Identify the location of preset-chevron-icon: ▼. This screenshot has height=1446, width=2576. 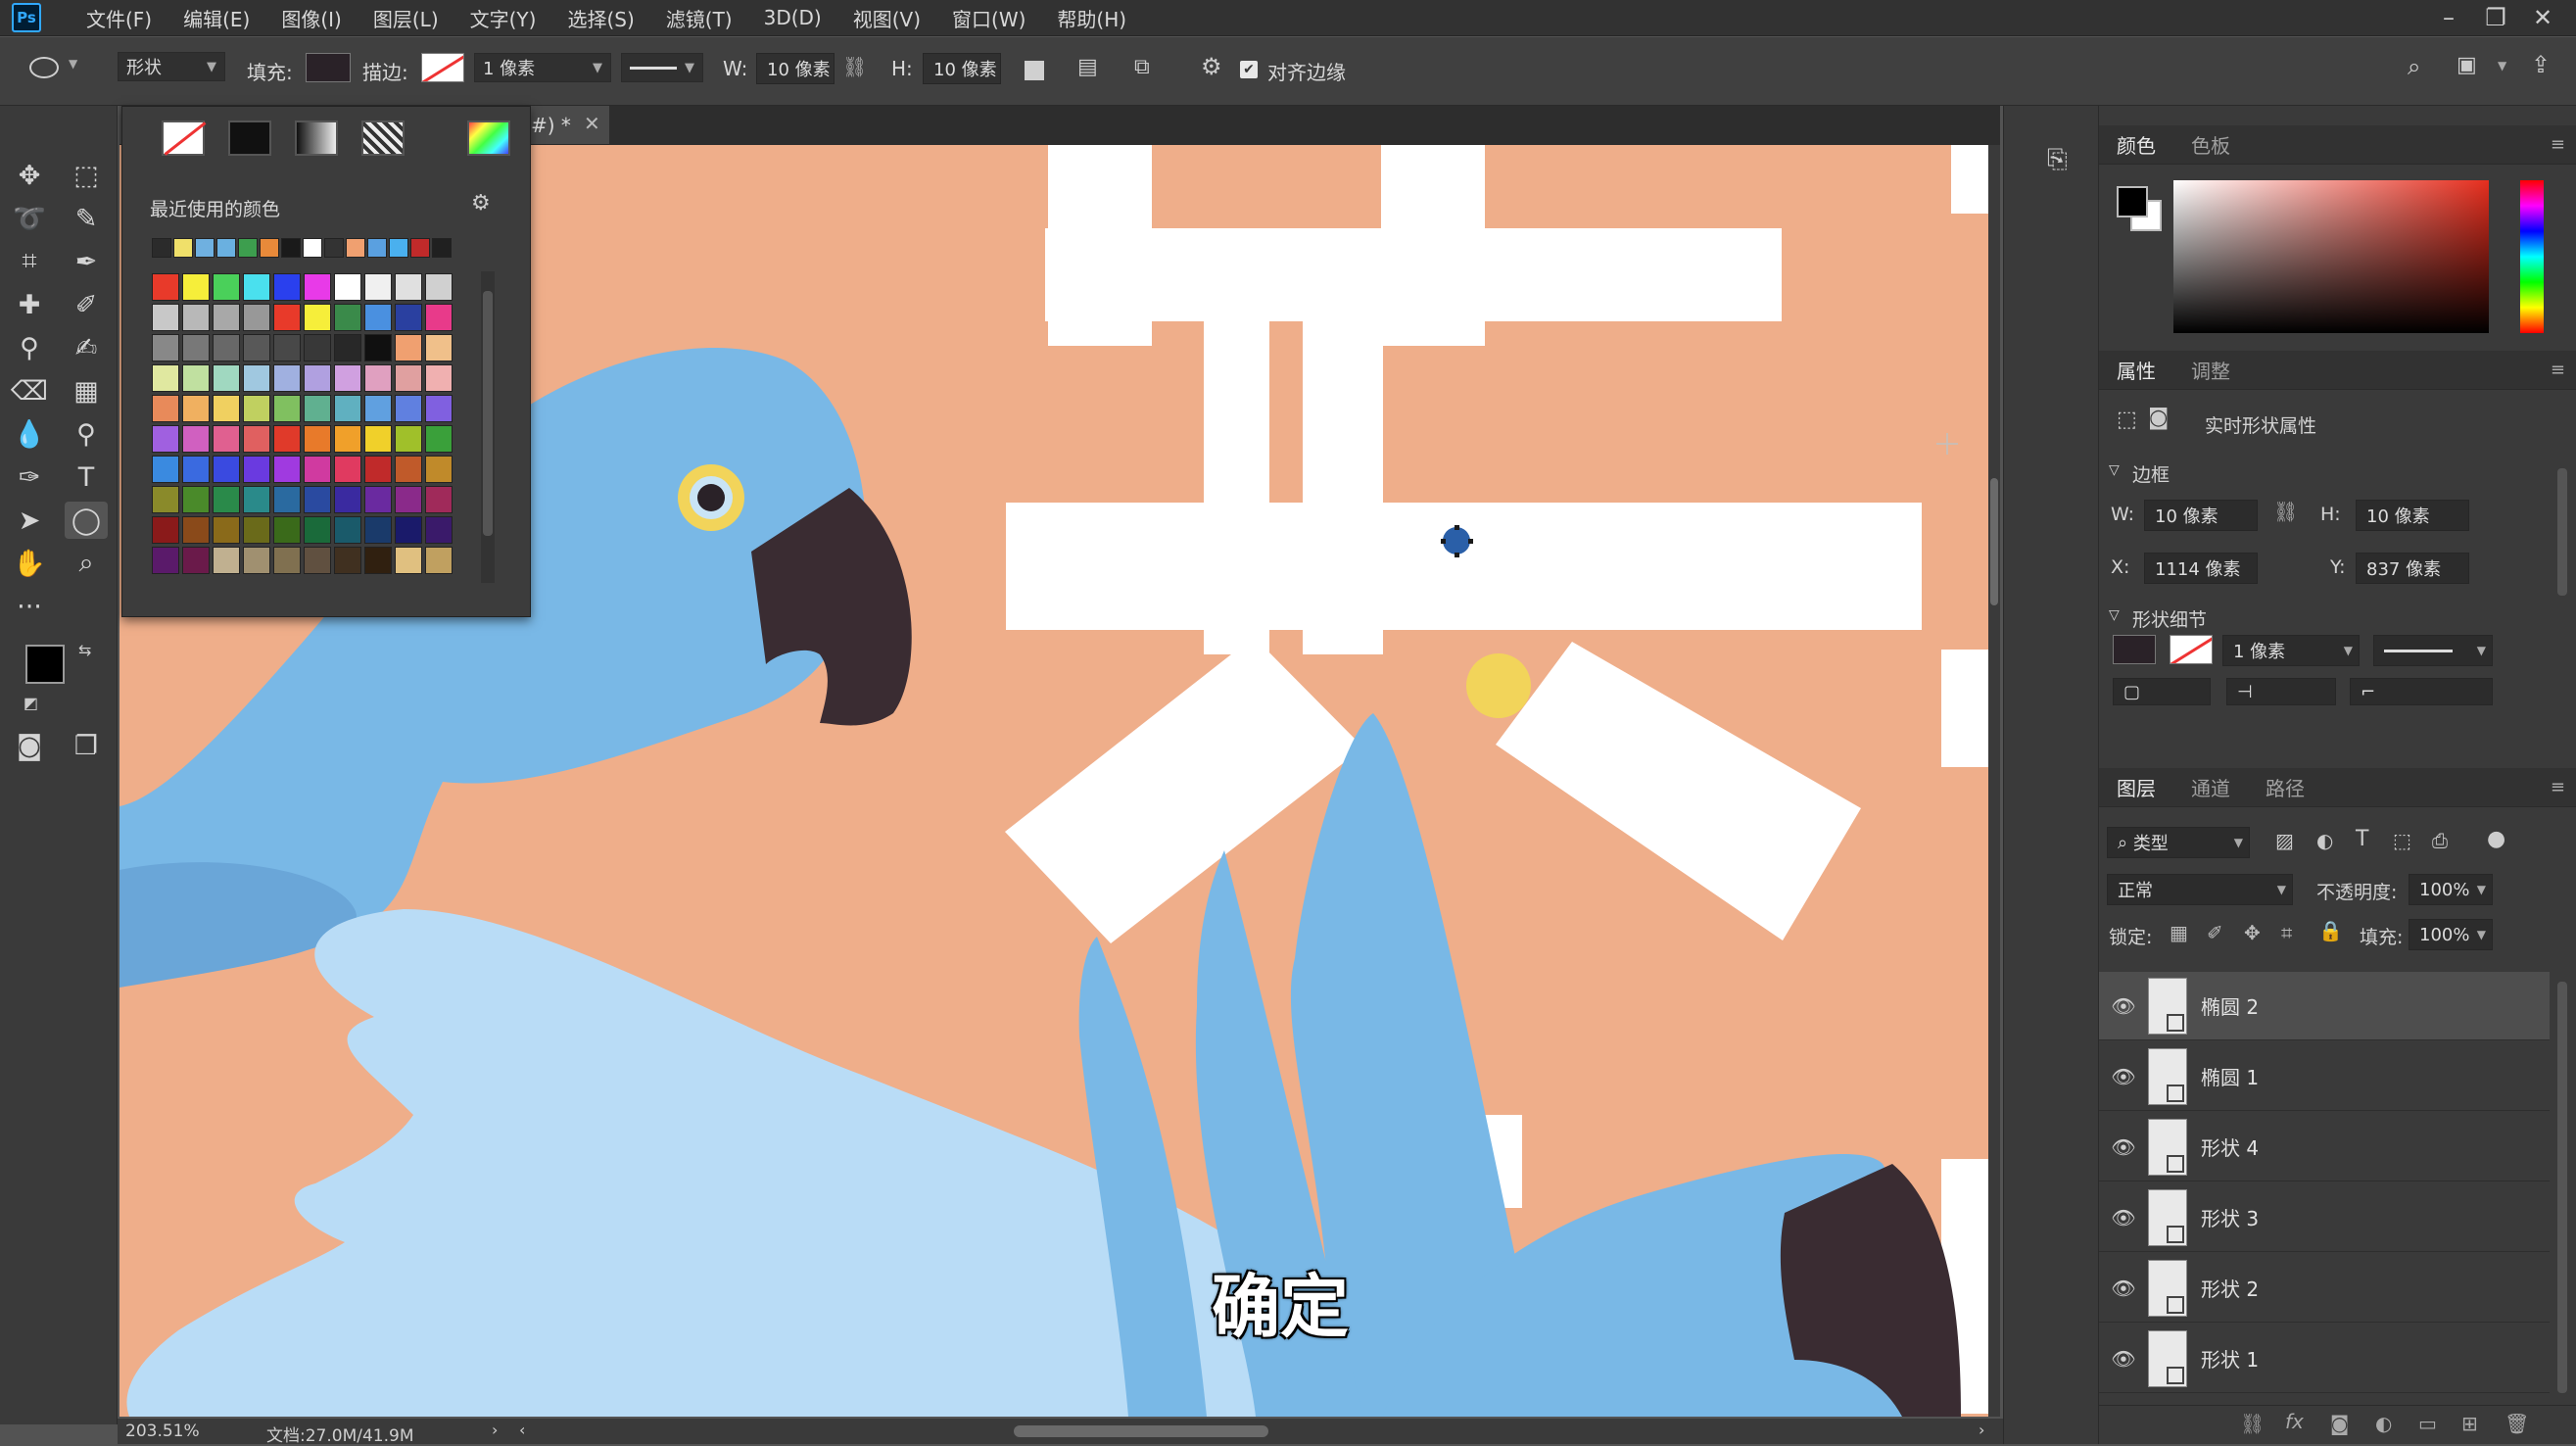
(73, 64).